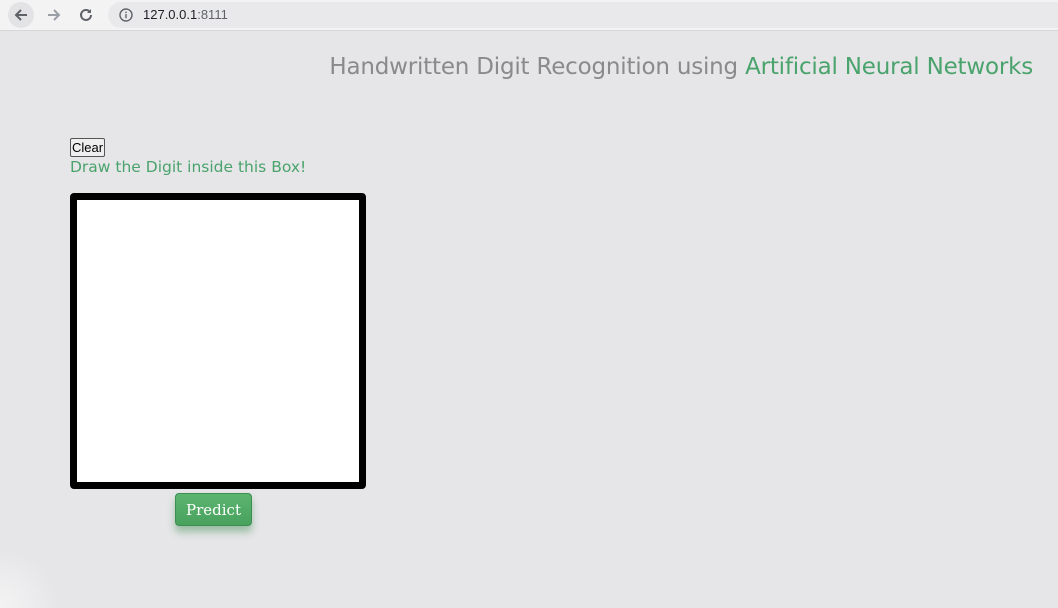  What do you see at coordinates (218, 341) in the screenshot?
I see `drawing-canvas` at bounding box center [218, 341].